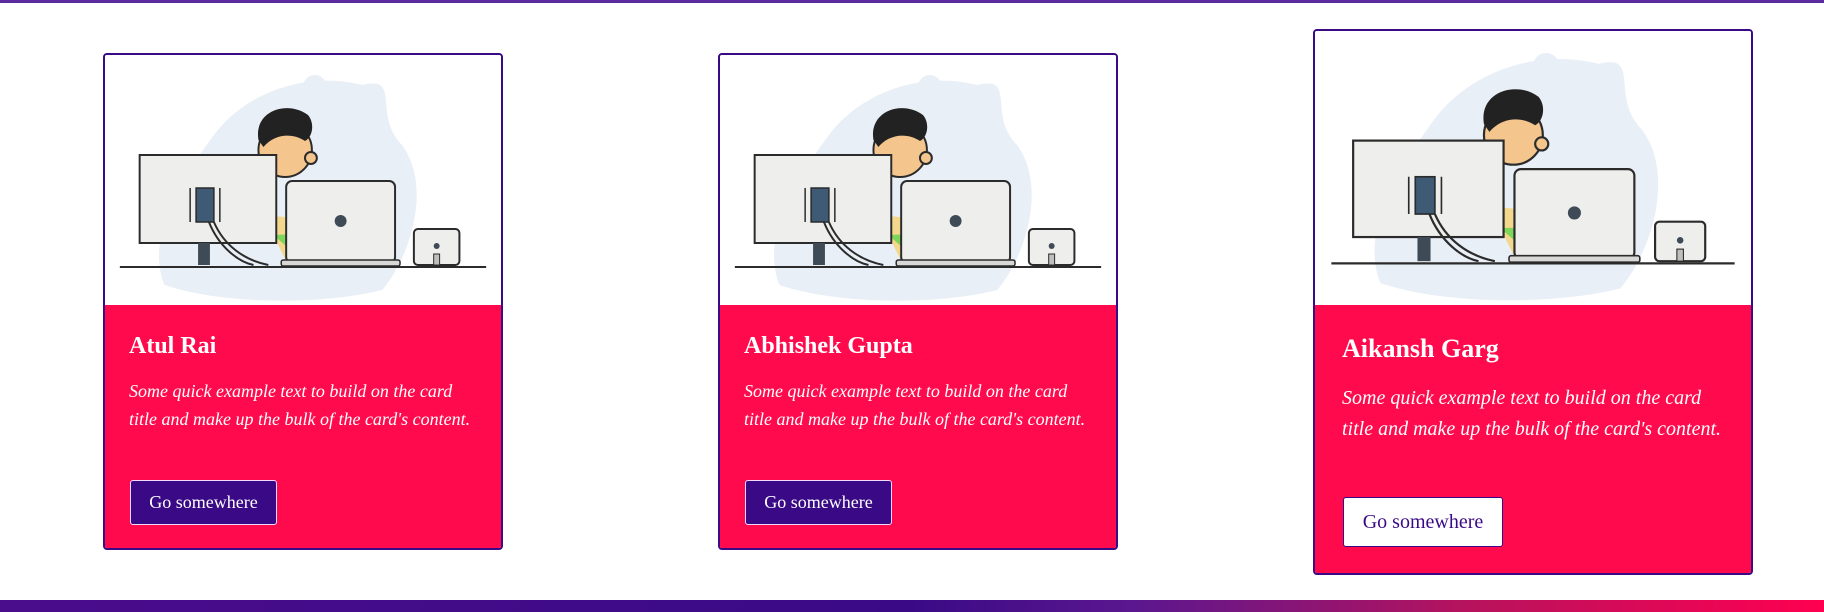 The image size is (1824, 612). I want to click on card-title: Atul Rai, so click(173, 346).